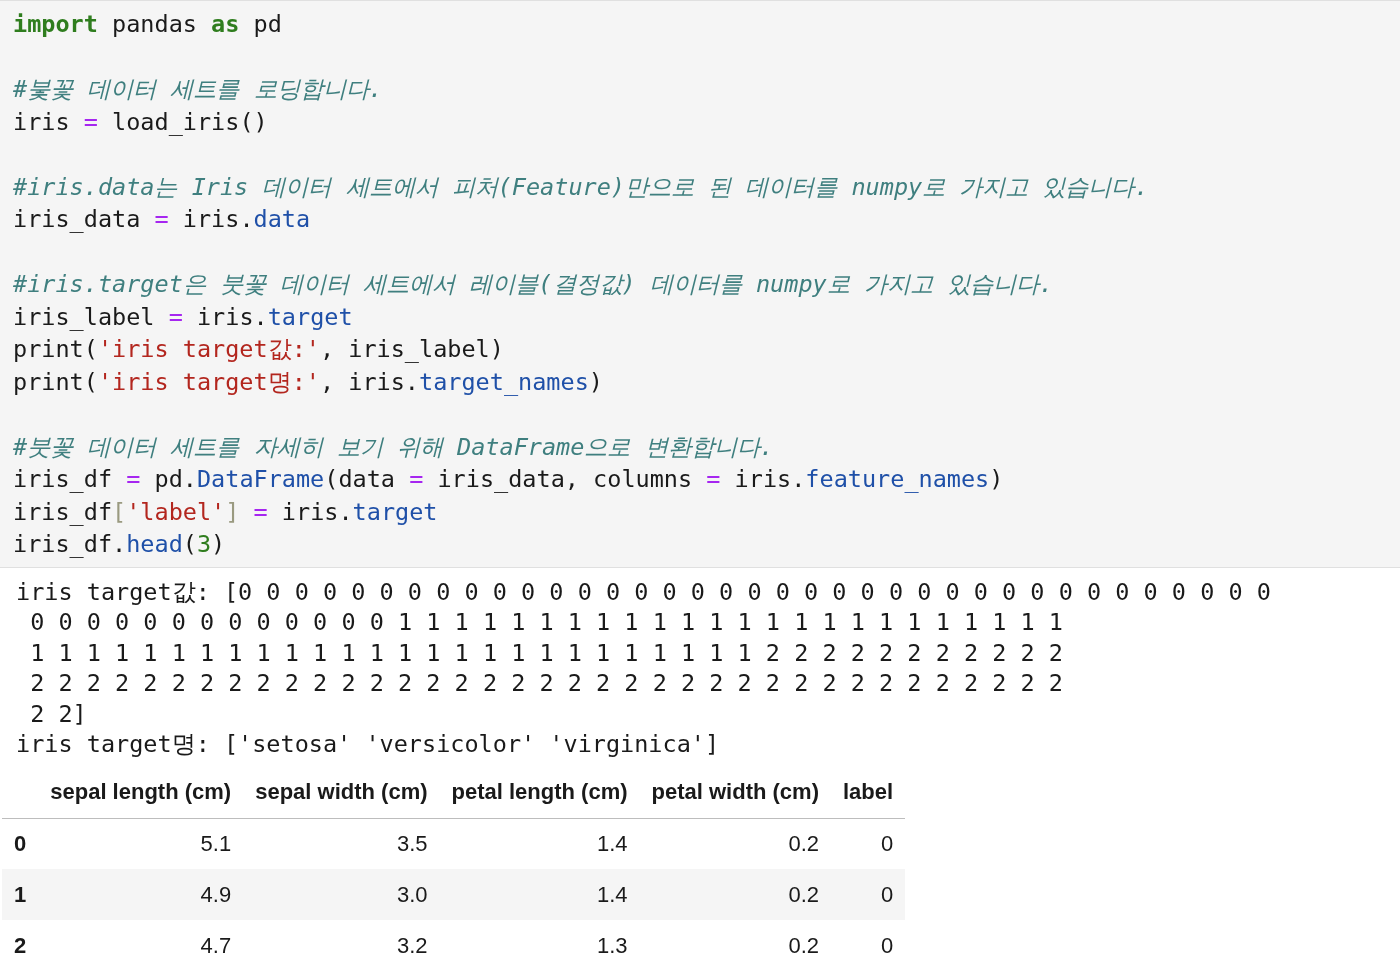  What do you see at coordinates (581, 187) in the screenshot?
I see `code-line: #iris.data는 Iris 데이터 세트에서 피처(Feature)만으로 된 데이터를 numpy로 가지고 있습니다.` at bounding box center [581, 187].